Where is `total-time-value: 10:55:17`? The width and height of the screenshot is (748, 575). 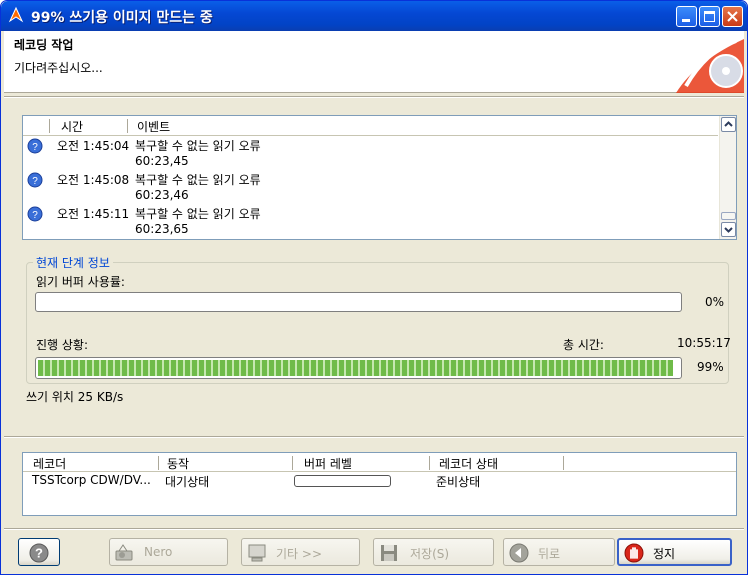
total-time-value: 10:55:17 is located at coordinates (704, 343).